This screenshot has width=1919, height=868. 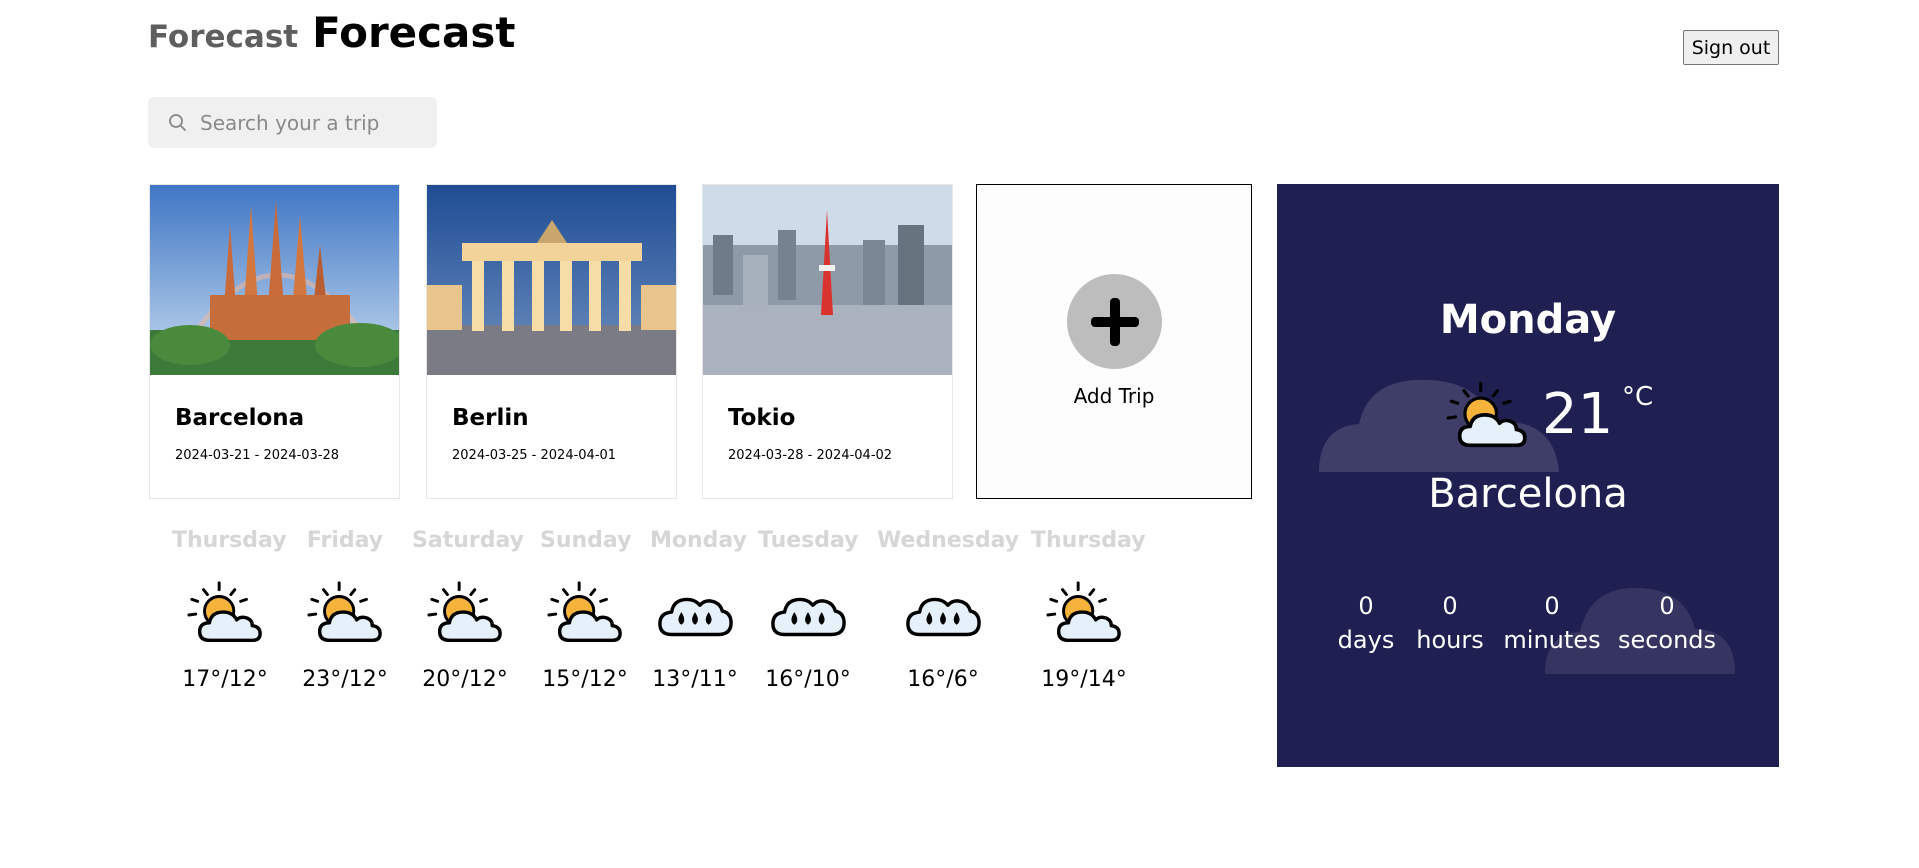 What do you see at coordinates (695, 679) in the screenshot?
I see `forecast-temps: 13°/11°` at bounding box center [695, 679].